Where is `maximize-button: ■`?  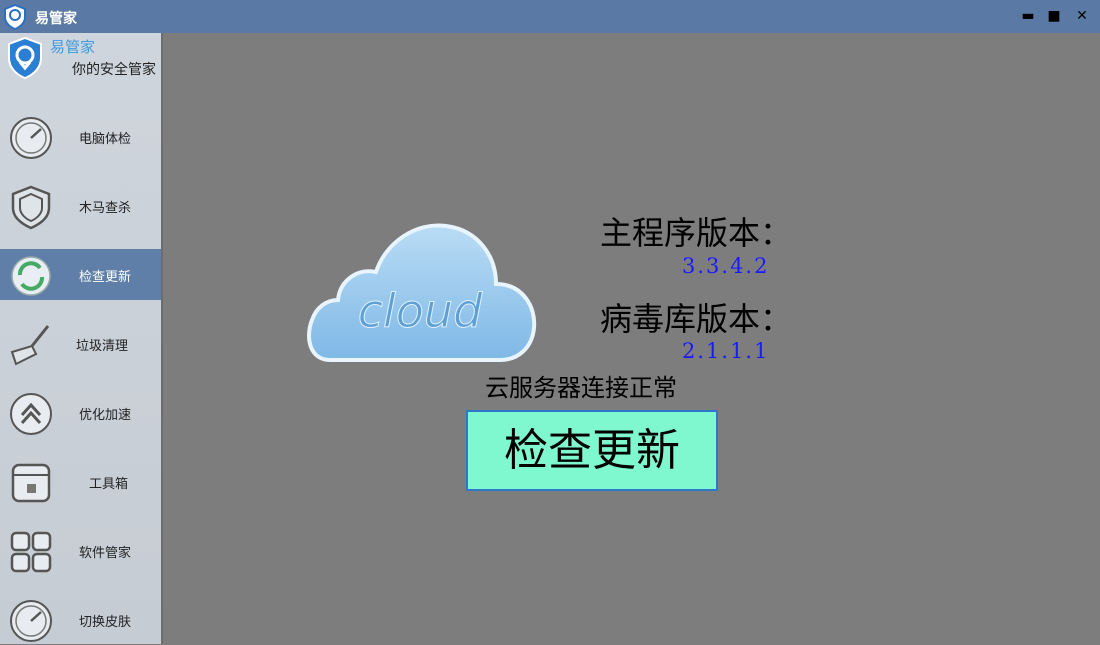 maximize-button: ■ is located at coordinates (1054, 16).